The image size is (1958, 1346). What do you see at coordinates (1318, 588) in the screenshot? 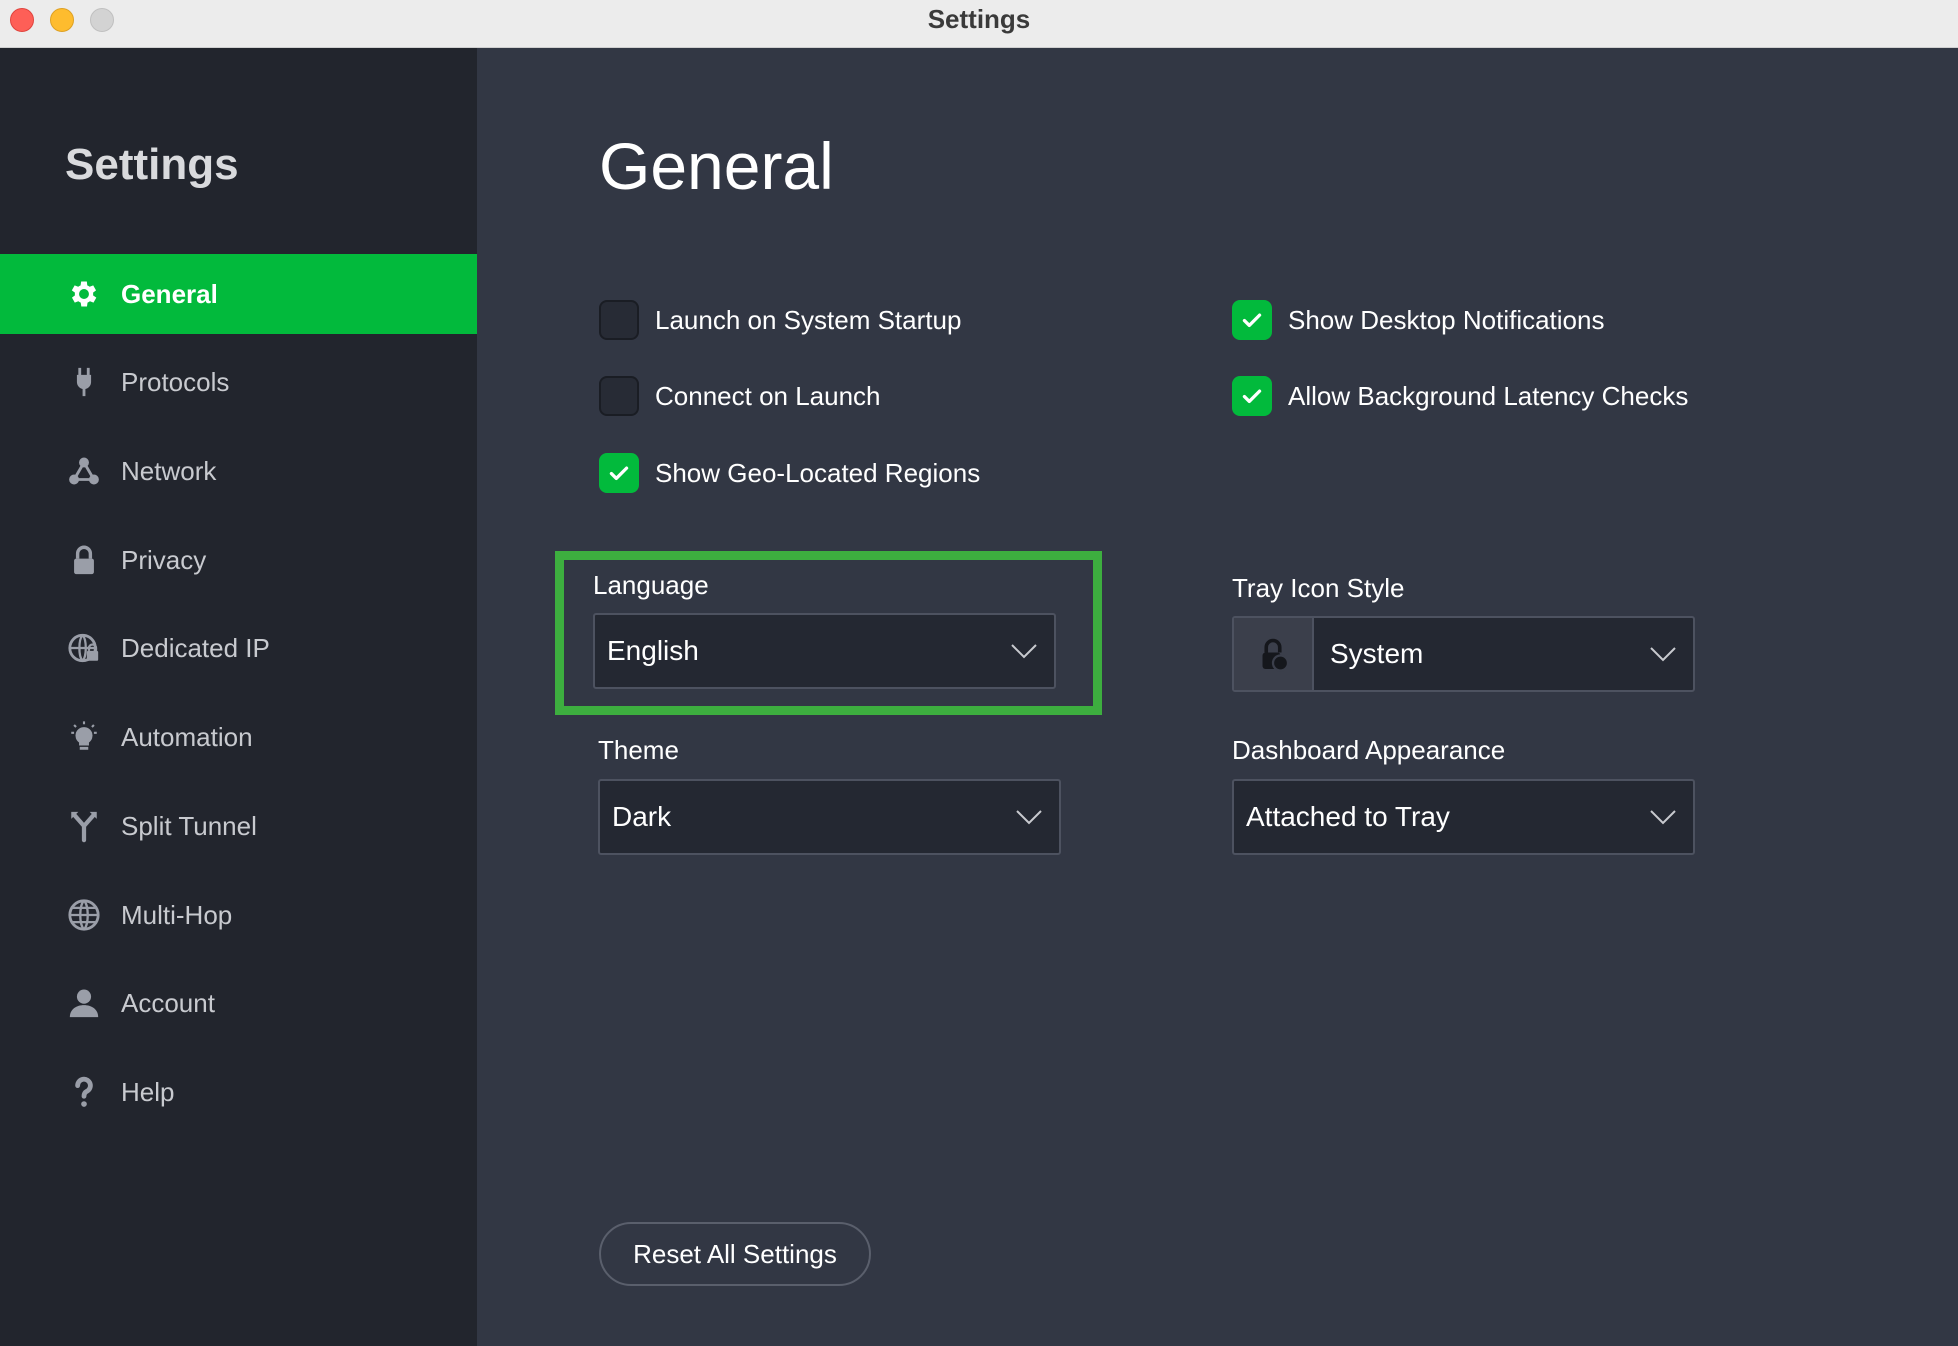
I see `tray-icon-style-label: Tray Icon Style` at bounding box center [1318, 588].